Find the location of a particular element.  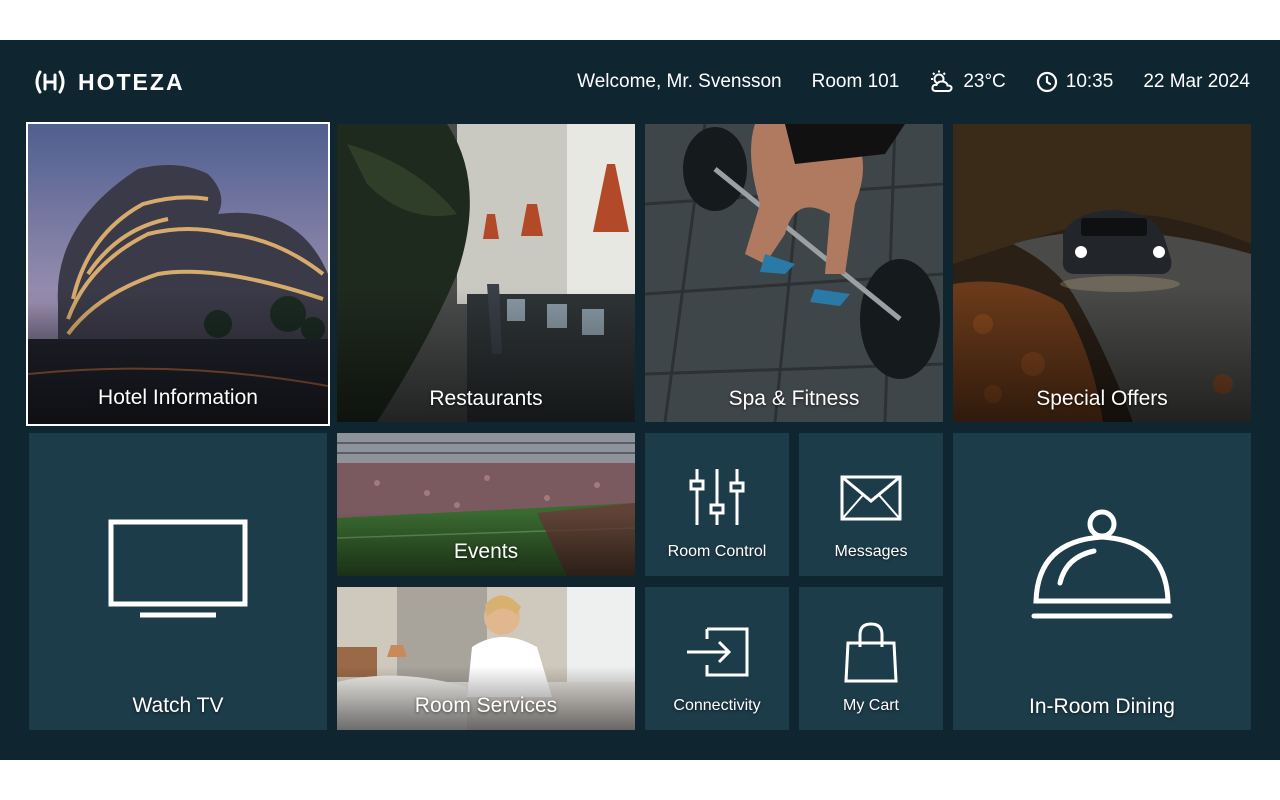

tile-label: Restaurants is located at coordinates (486, 398).